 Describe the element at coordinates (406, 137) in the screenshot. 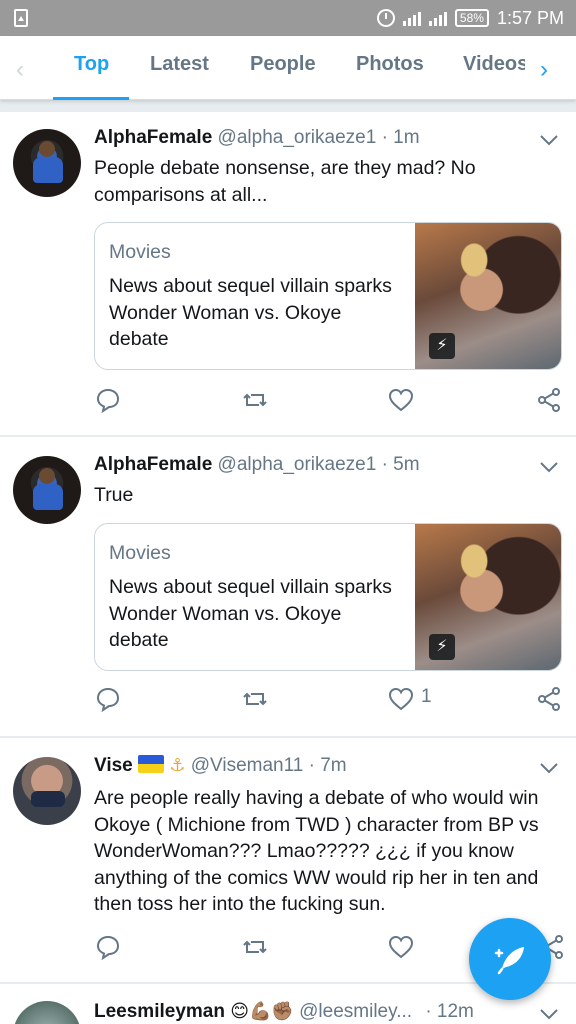

I see `timestamp: 1m` at that location.